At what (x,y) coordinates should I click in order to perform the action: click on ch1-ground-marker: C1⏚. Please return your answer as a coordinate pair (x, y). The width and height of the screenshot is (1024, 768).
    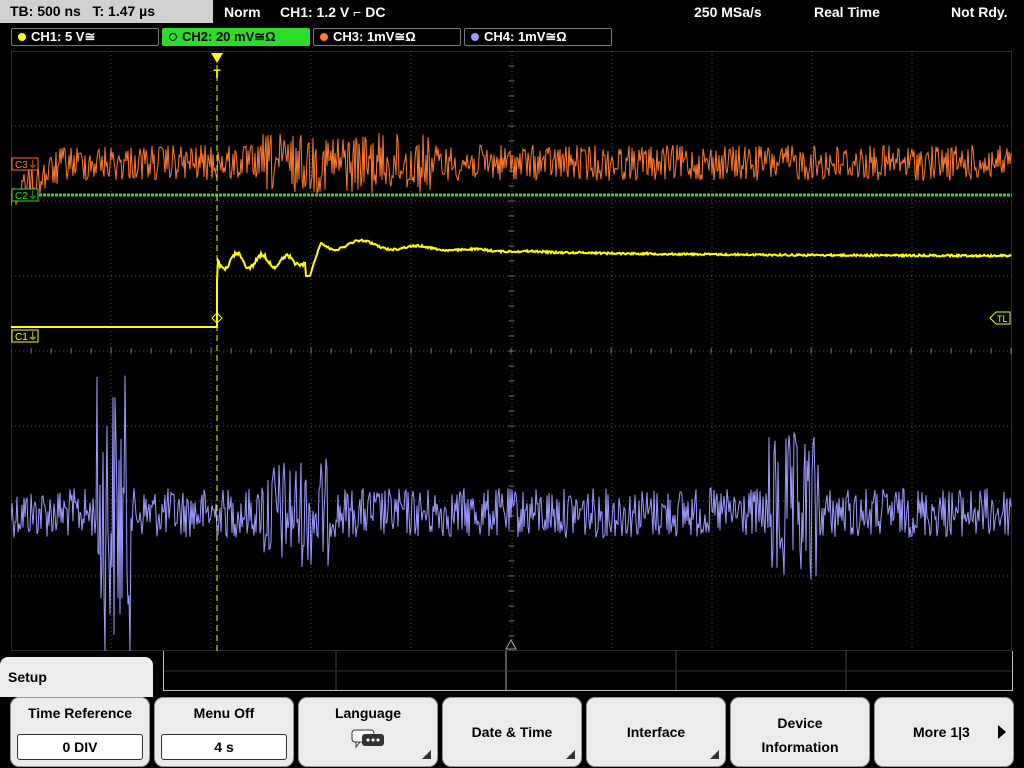
    Looking at the image, I should click on (25, 336).